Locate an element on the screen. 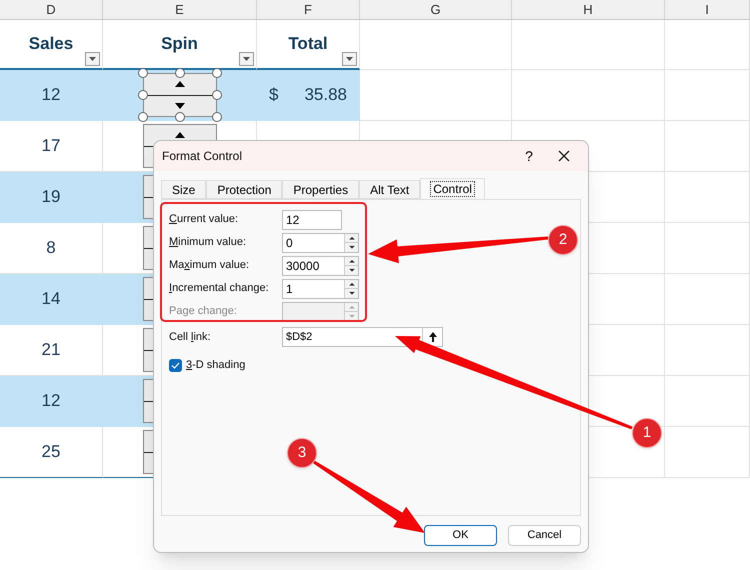 The image size is (750, 570). step-marker: 1 is located at coordinates (647, 433).